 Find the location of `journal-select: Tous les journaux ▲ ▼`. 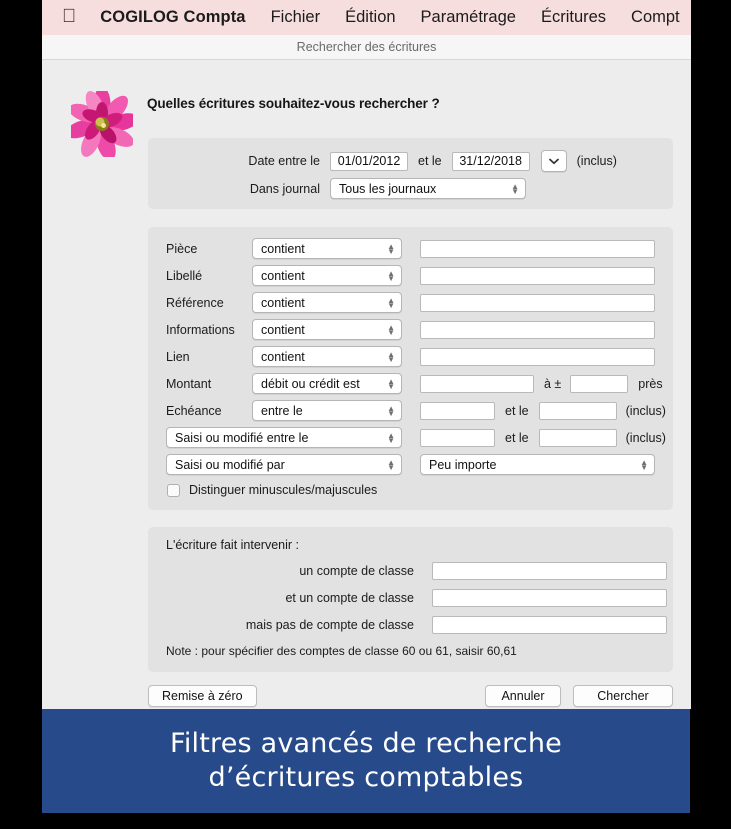

journal-select: Tous les journaux ▲ ▼ is located at coordinates (428, 188).